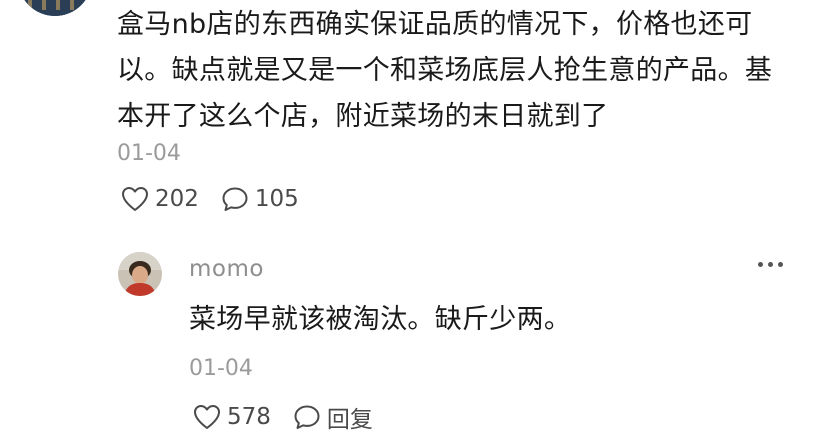 The height and width of the screenshot is (447, 827). Describe the element at coordinates (770, 264) in the screenshot. I see `more-horizontal-icon` at that location.